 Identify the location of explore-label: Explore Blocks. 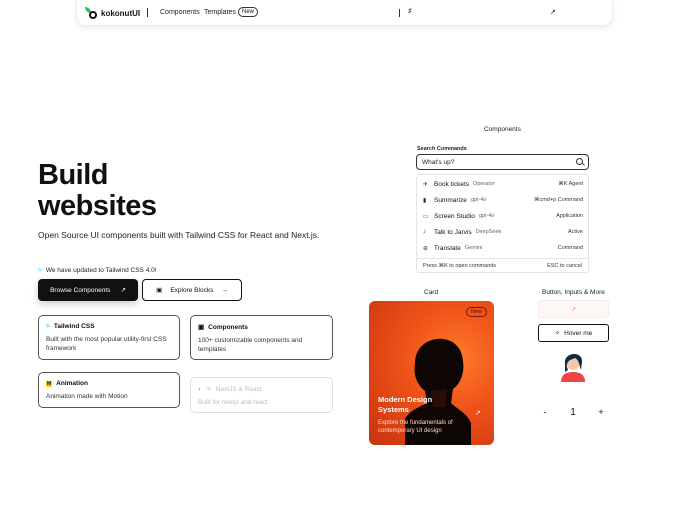
(192, 290).